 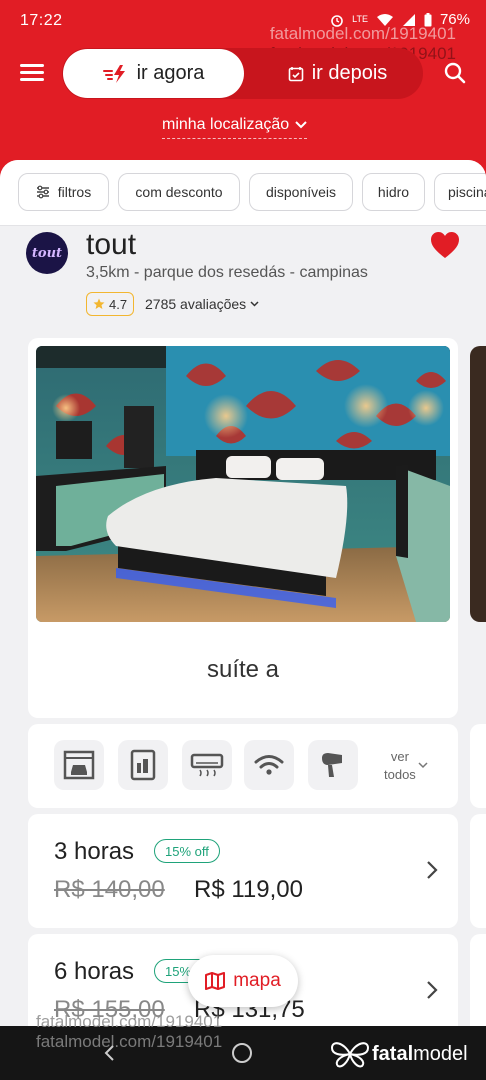 What do you see at coordinates (393, 1053) in the screenshot?
I see `brand-prefix: fatal` at bounding box center [393, 1053].